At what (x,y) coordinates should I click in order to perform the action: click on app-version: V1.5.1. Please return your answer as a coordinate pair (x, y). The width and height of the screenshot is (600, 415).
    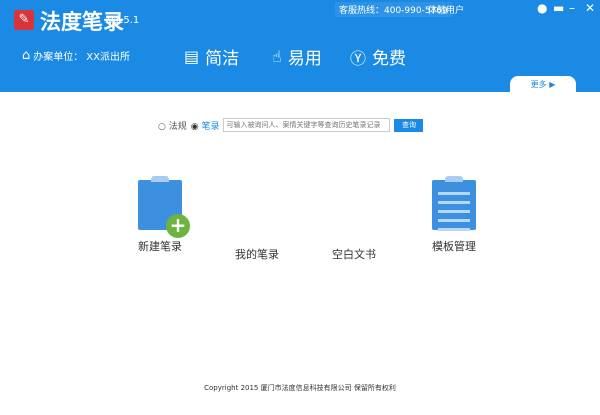
    Looking at the image, I should click on (123, 20).